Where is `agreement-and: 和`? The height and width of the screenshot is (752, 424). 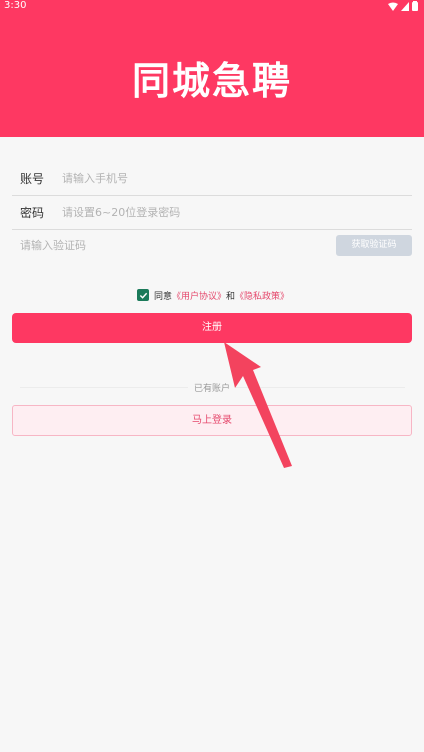
agreement-and: 和 is located at coordinates (231, 296).